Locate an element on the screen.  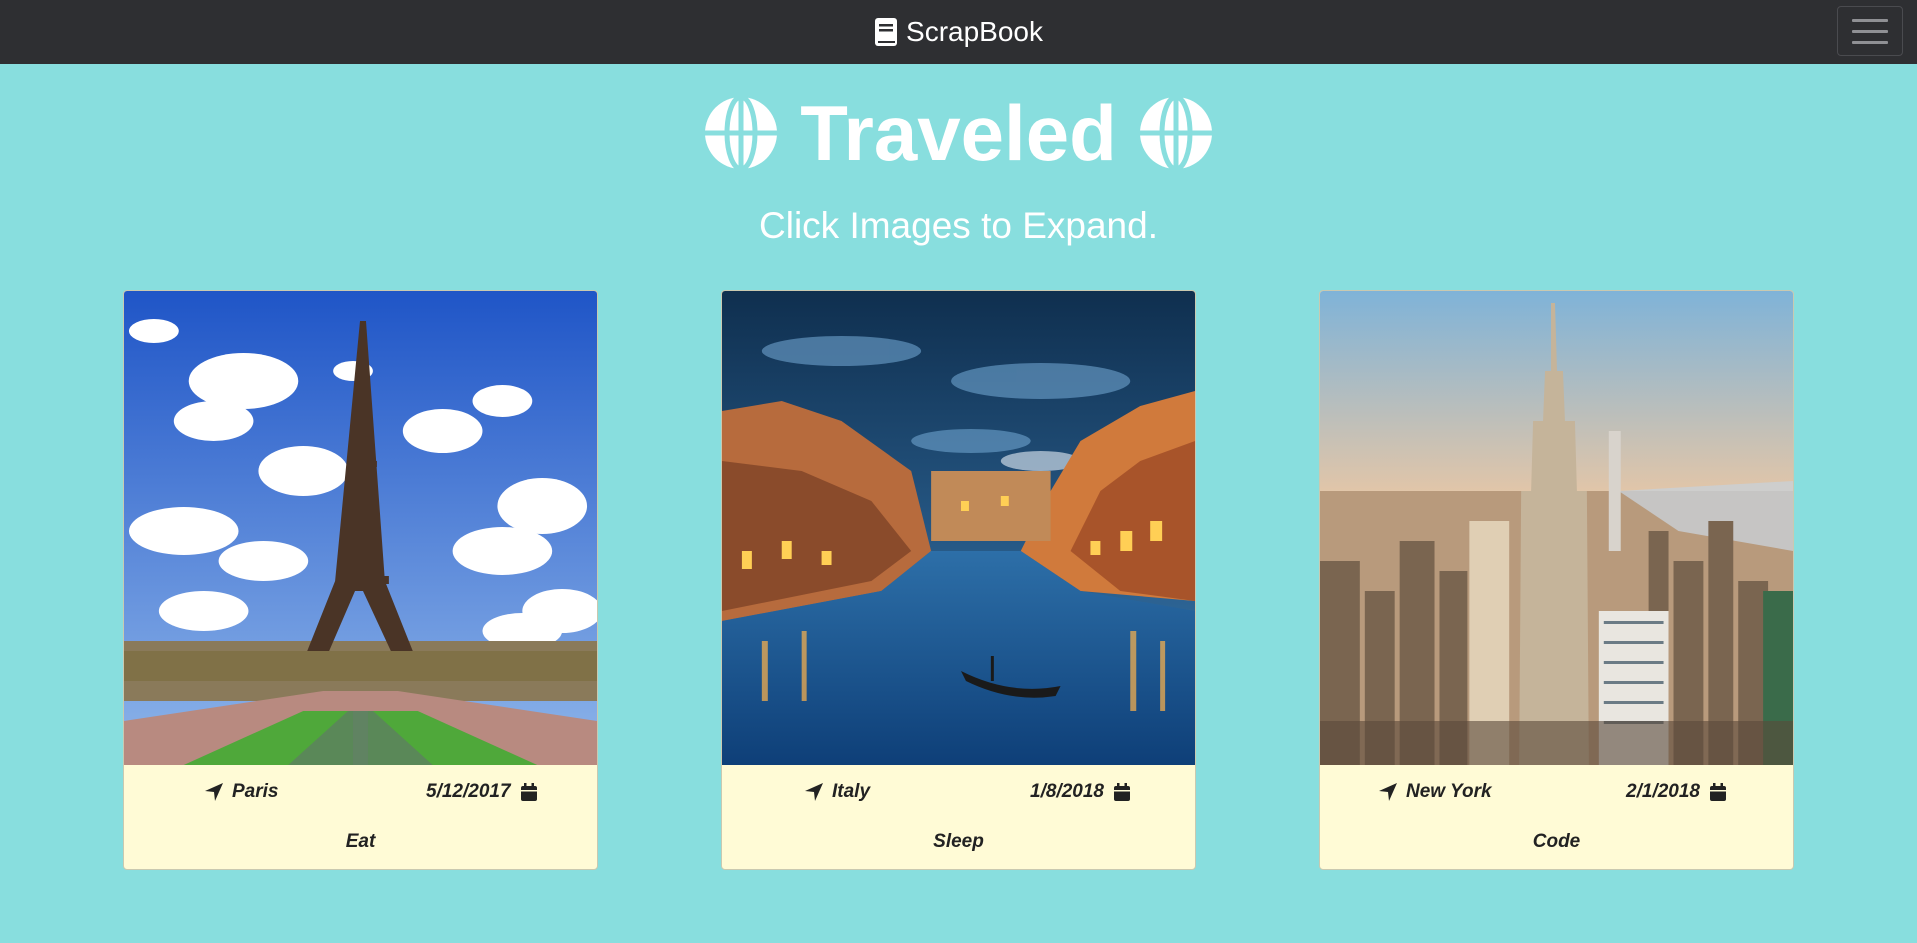
card-date: 2/1/2018 is located at coordinates (1663, 791).